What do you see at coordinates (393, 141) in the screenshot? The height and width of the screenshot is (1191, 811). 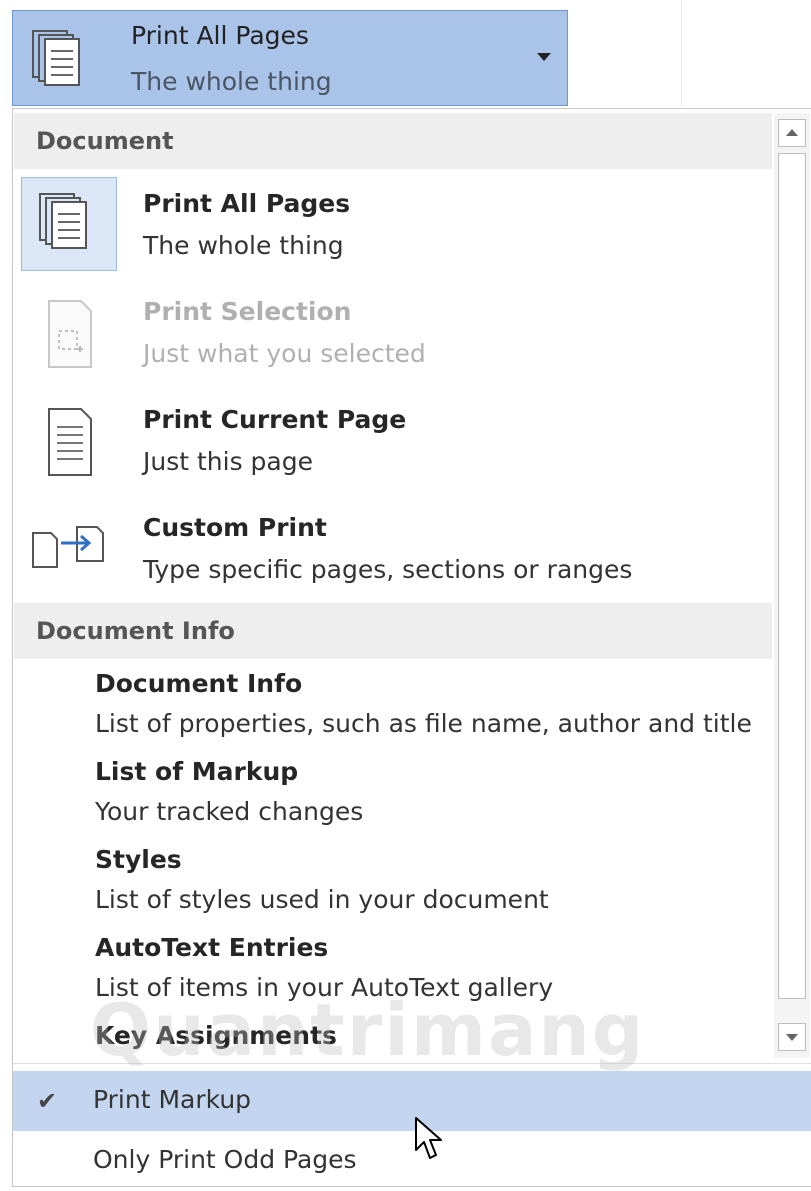 I see `section-header-document: Document` at bounding box center [393, 141].